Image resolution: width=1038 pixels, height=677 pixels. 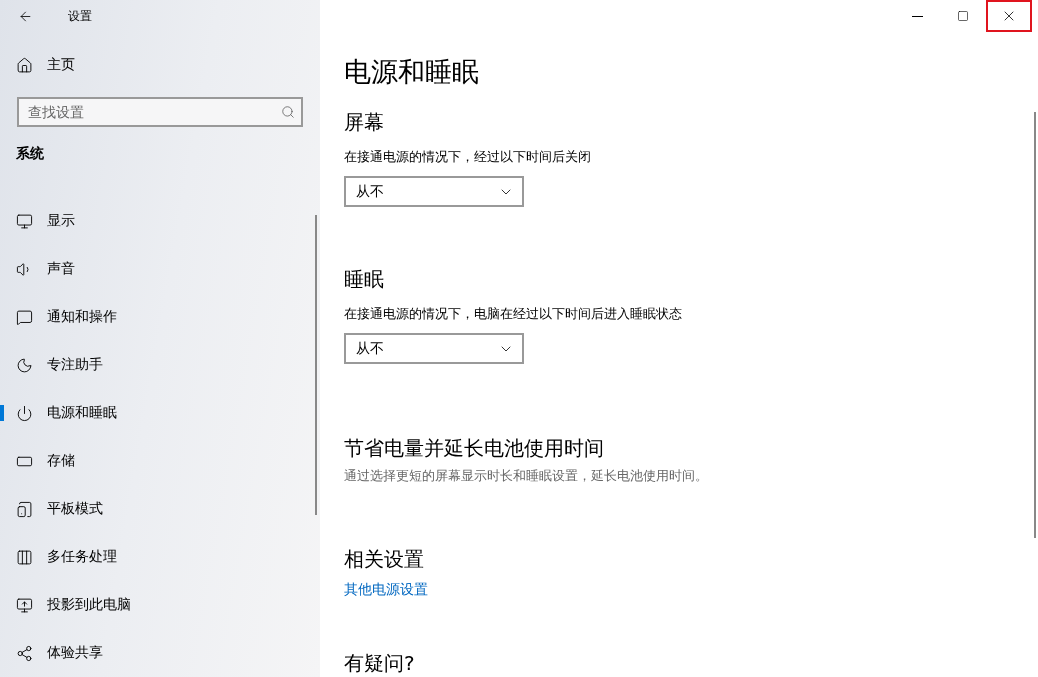 What do you see at coordinates (25, 16) in the screenshot?
I see `back-arrow-icon` at bounding box center [25, 16].